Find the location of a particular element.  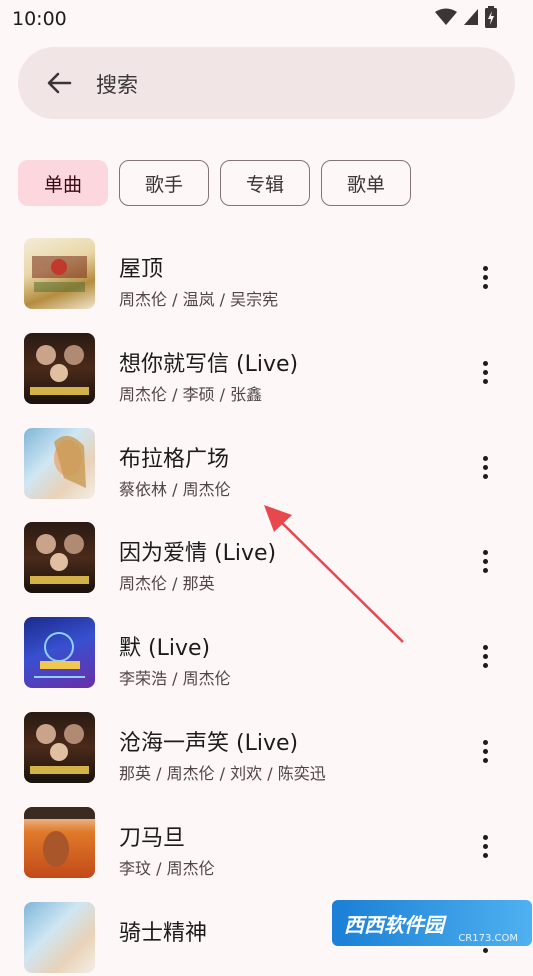

filter-chip-album: 专辑 is located at coordinates (265, 183).